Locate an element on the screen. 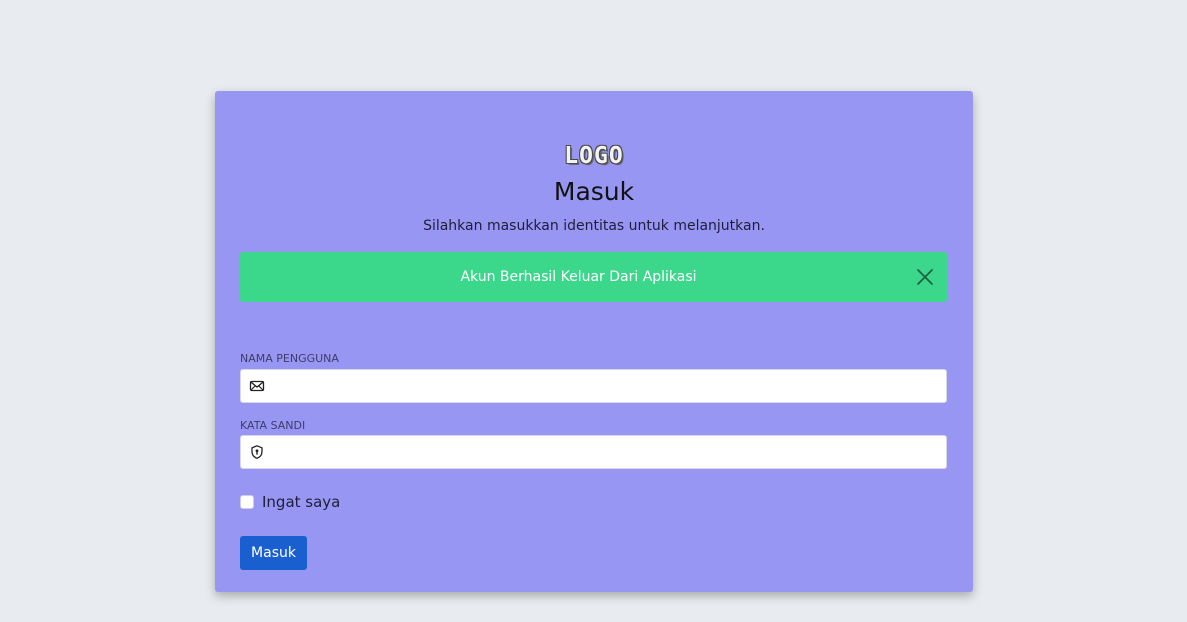  close-icon is located at coordinates (925, 277).